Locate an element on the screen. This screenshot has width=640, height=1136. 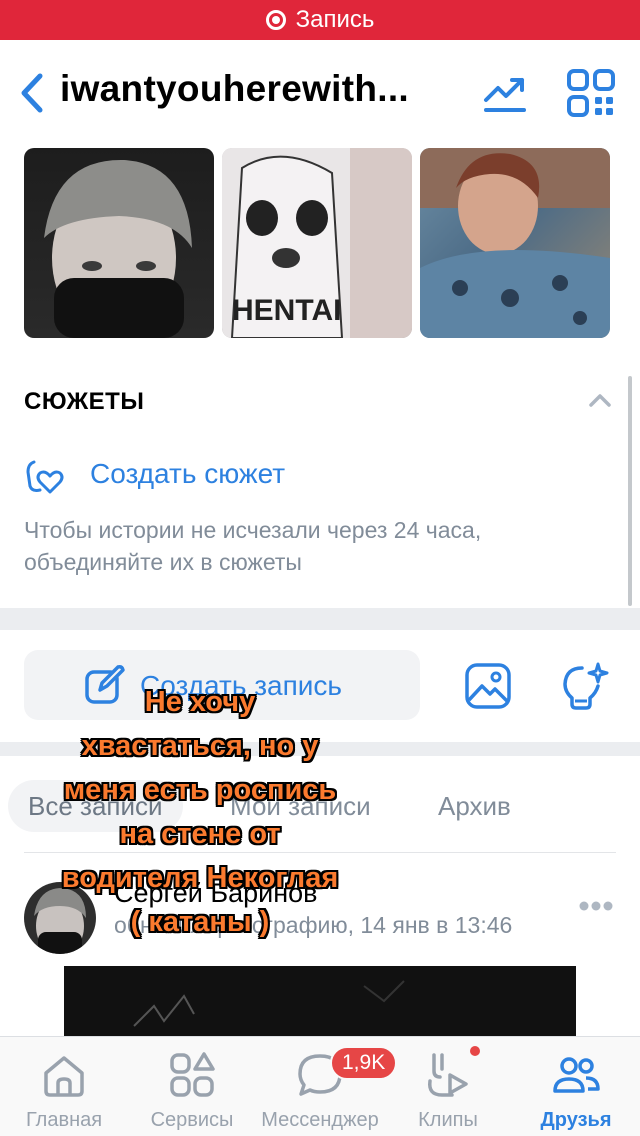
tab-home: Главная is located at coordinates (64, 1086).